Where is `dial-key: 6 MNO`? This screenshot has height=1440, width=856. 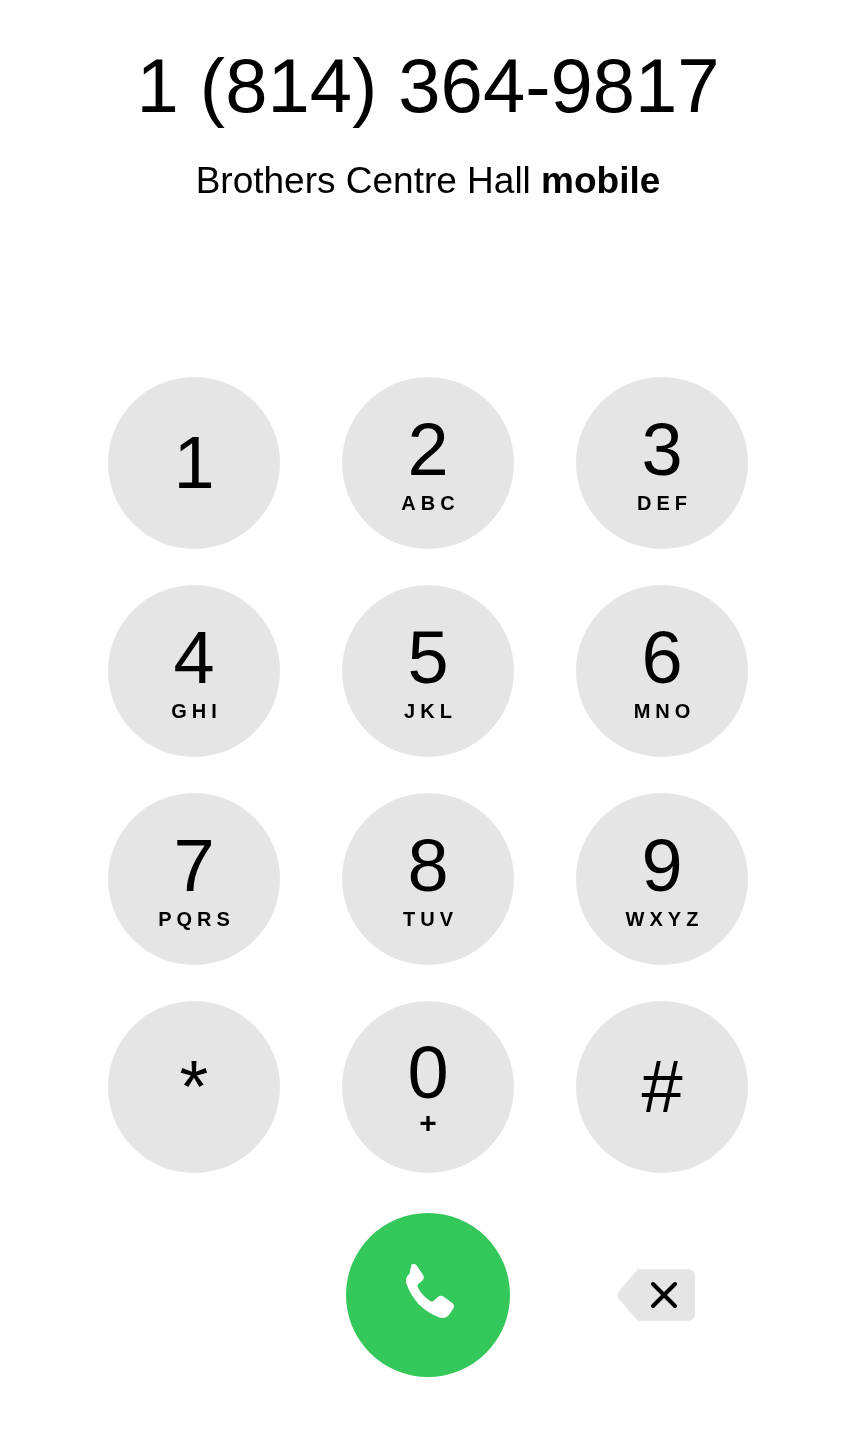 dial-key: 6 MNO is located at coordinates (662, 671).